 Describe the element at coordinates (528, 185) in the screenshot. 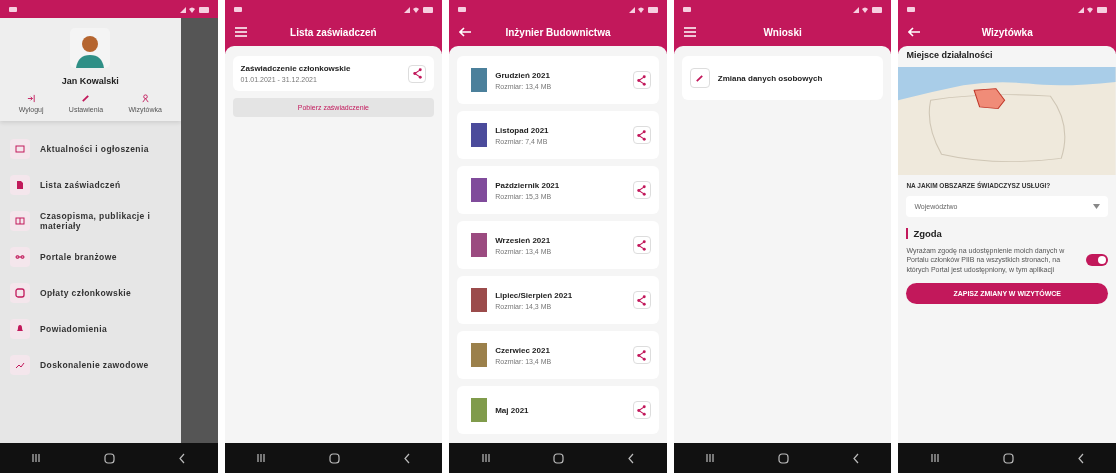

I see `issue-title: Październik 2021` at that location.